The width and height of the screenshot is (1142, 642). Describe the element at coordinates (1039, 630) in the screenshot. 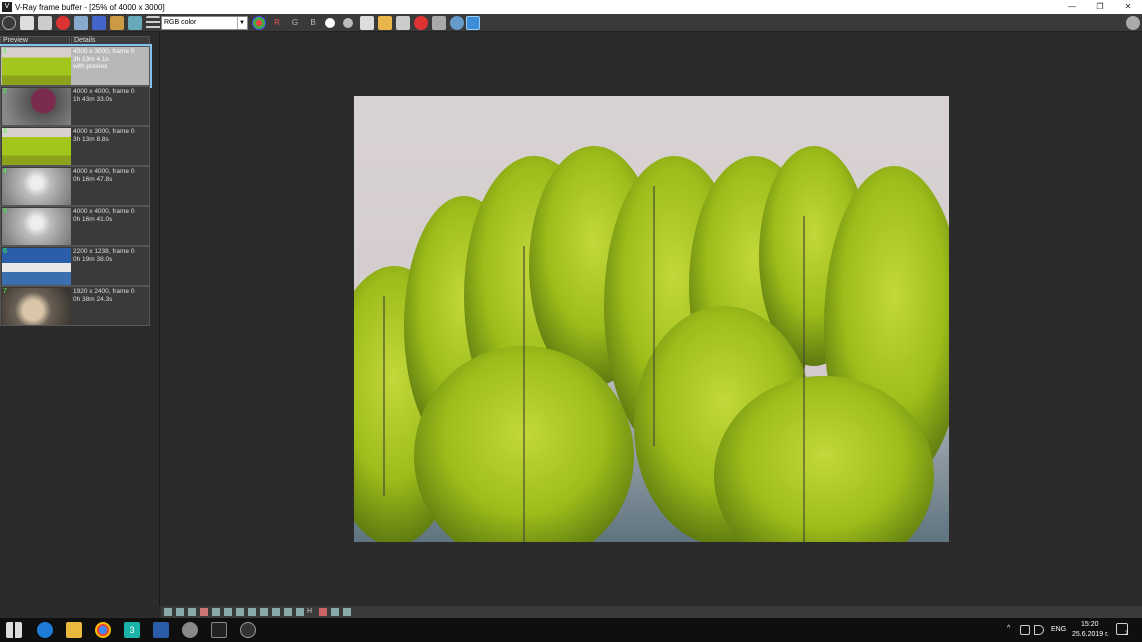

I see `volume-icon` at that location.